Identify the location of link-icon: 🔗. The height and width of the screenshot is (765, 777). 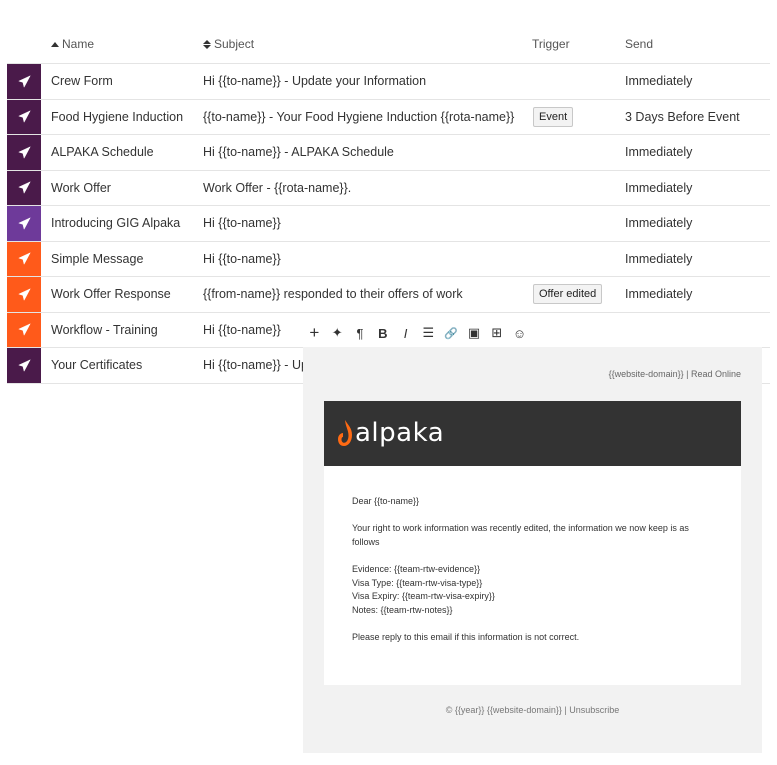
(451, 333).